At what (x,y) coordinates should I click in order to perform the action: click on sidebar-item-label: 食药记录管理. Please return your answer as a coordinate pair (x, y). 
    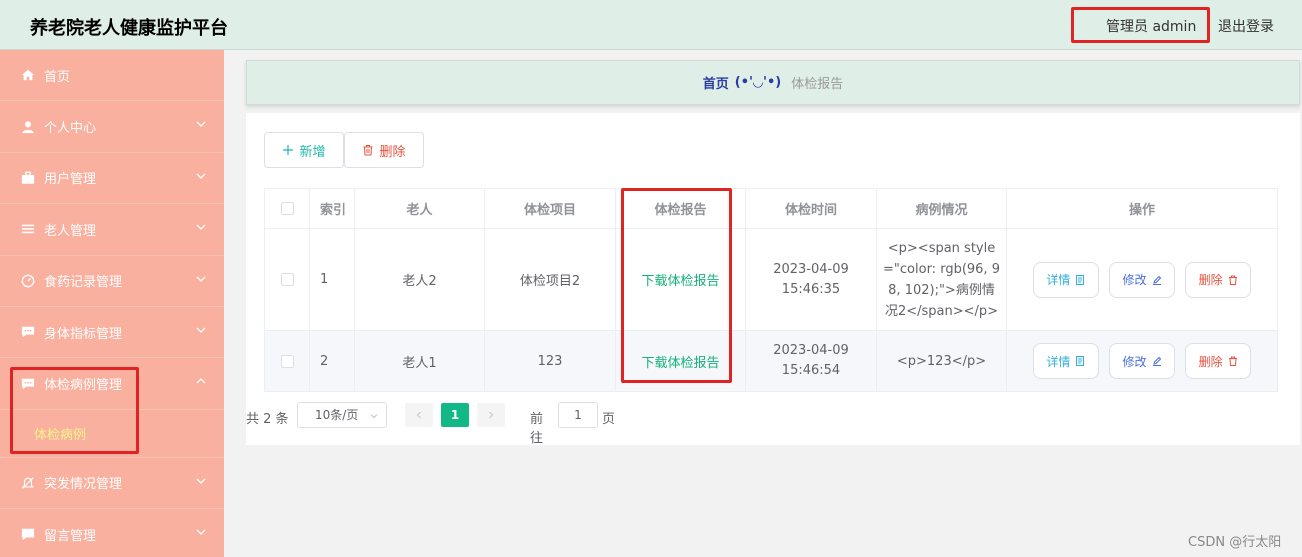
    Looking at the image, I should click on (83, 283).